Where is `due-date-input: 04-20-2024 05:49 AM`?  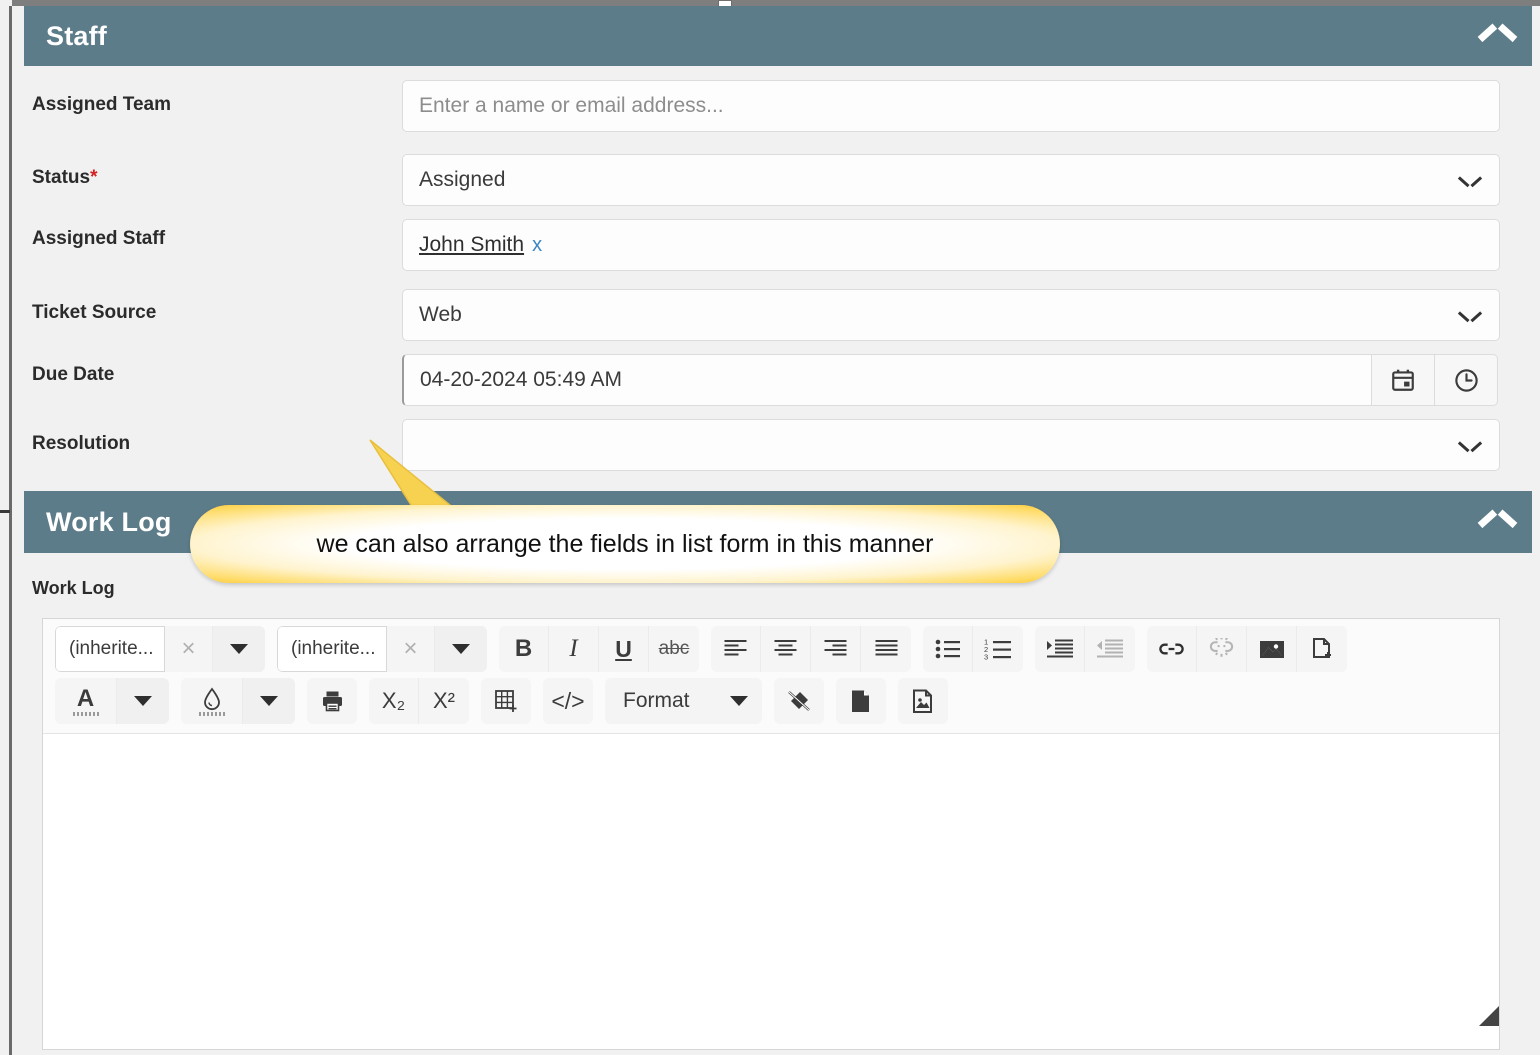
due-date-input: 04-20-2024 05:49 AM is located at coordinates (887, 380).